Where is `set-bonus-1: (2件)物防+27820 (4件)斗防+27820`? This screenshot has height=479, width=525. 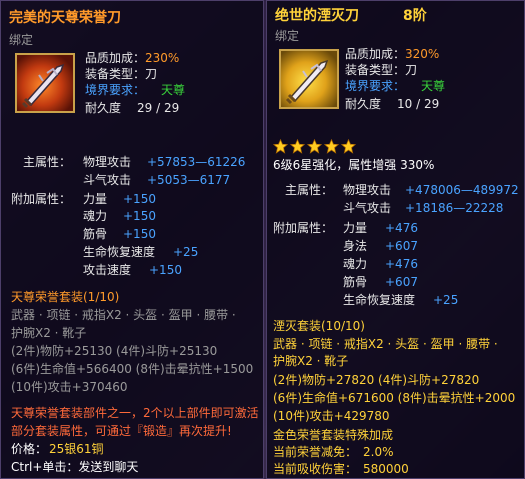
set-bonus-1: (2件)物防+27820 (4件)斗防+27820 is located at coordinates (376, 380).